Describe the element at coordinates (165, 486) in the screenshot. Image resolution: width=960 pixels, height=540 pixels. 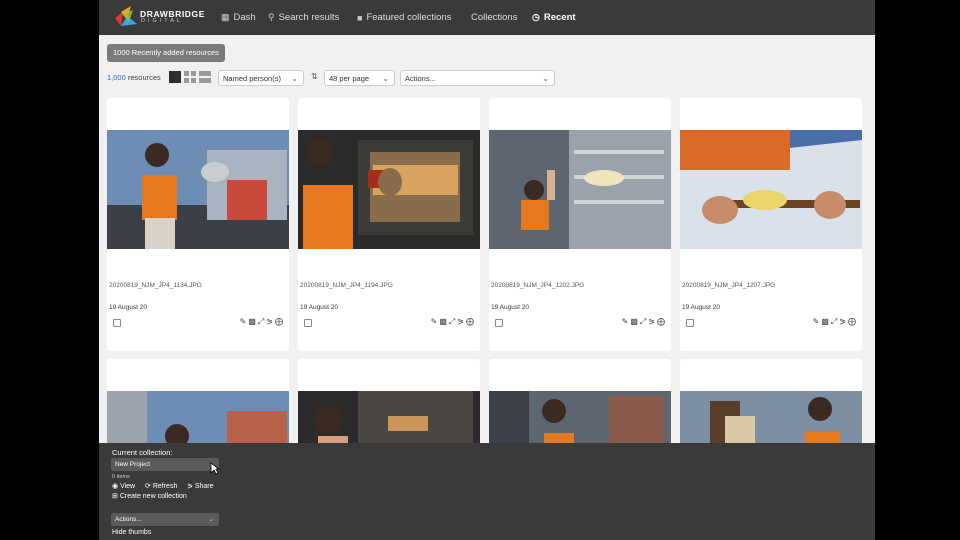
I see `refresh-link-label: Refresh` at that location.